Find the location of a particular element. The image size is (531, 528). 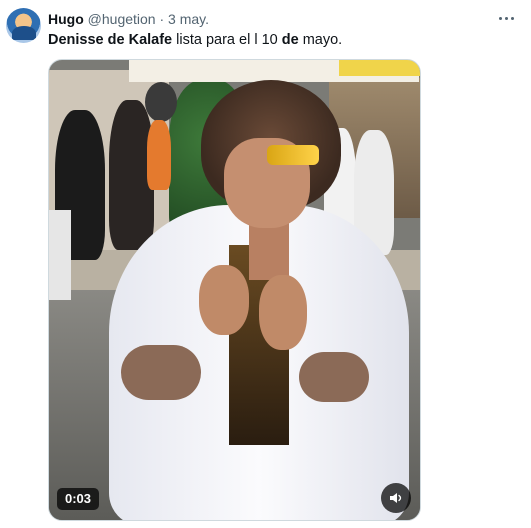

tweet-text-normal-2: mayo. is located at coordinates (320, 40).